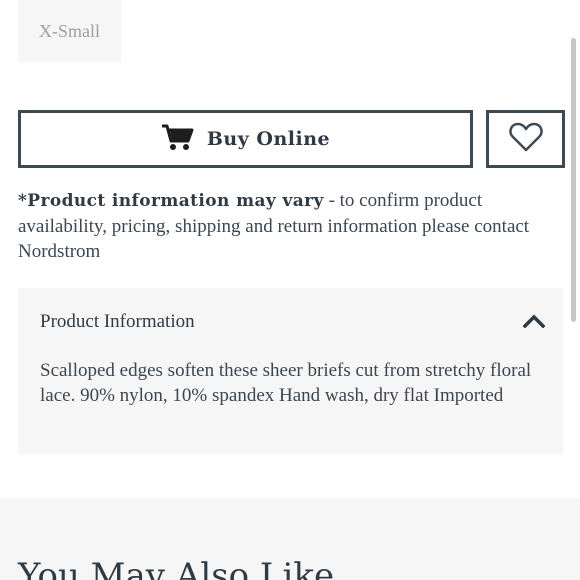 This screenshot has height=580, width=580. What do you see at coordinates (178, 139) in the screenshot?
I see `cart-icon` at bounding box center [178, 139].